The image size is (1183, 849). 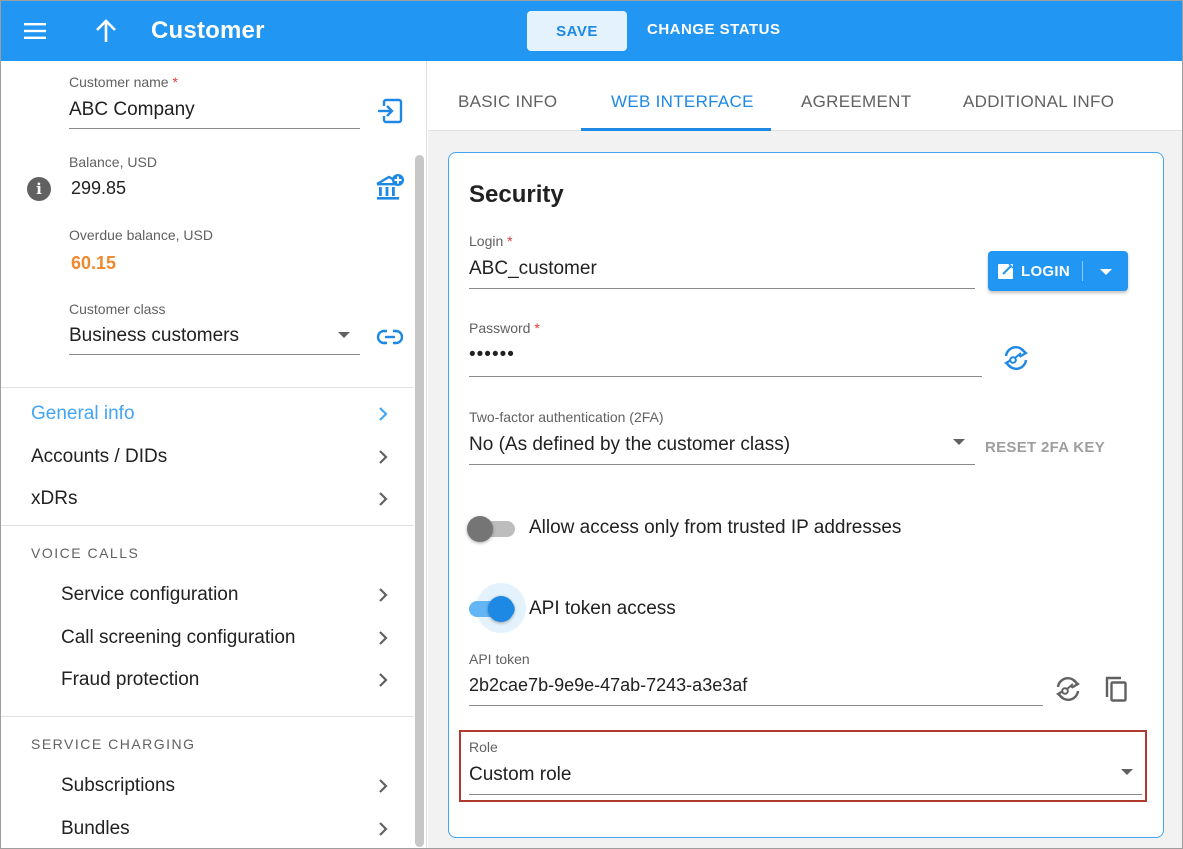 I want to click on tab-basic-info: BASIC INFO, so click(x=507, y=102).